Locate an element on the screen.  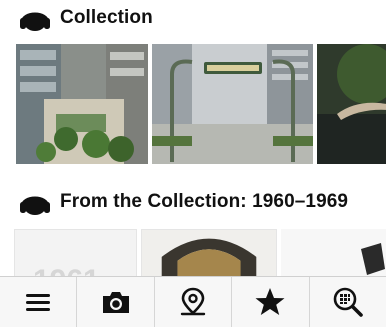
tab-explore is located at coordinates (348, 302).